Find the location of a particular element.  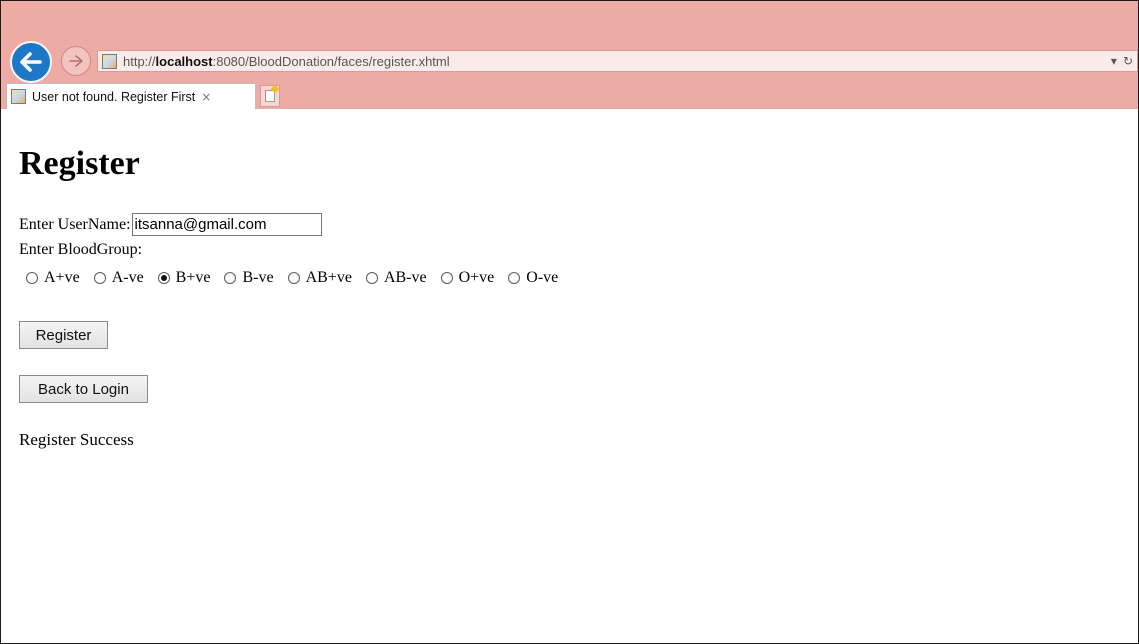

tab-close-icon: × is located at coordinates (206, 97).